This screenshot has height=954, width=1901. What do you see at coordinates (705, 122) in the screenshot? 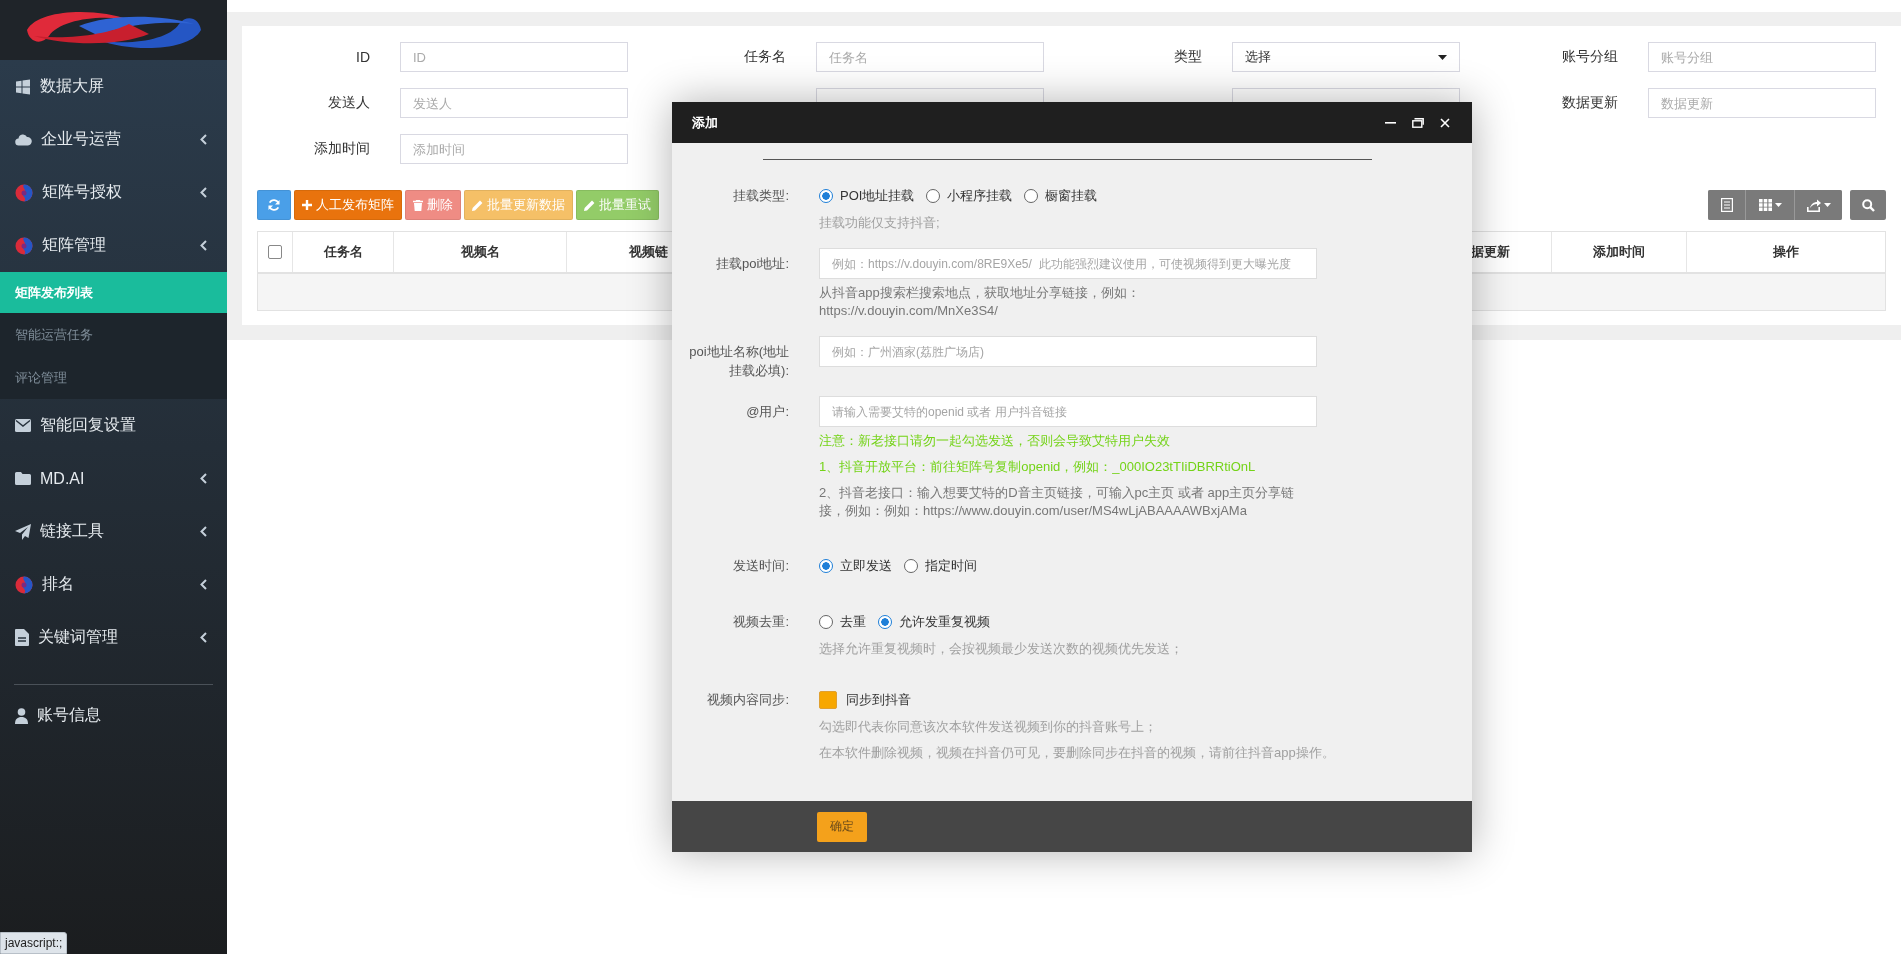
I see `dialog-title: 添加` at bounding box center [705, 122].